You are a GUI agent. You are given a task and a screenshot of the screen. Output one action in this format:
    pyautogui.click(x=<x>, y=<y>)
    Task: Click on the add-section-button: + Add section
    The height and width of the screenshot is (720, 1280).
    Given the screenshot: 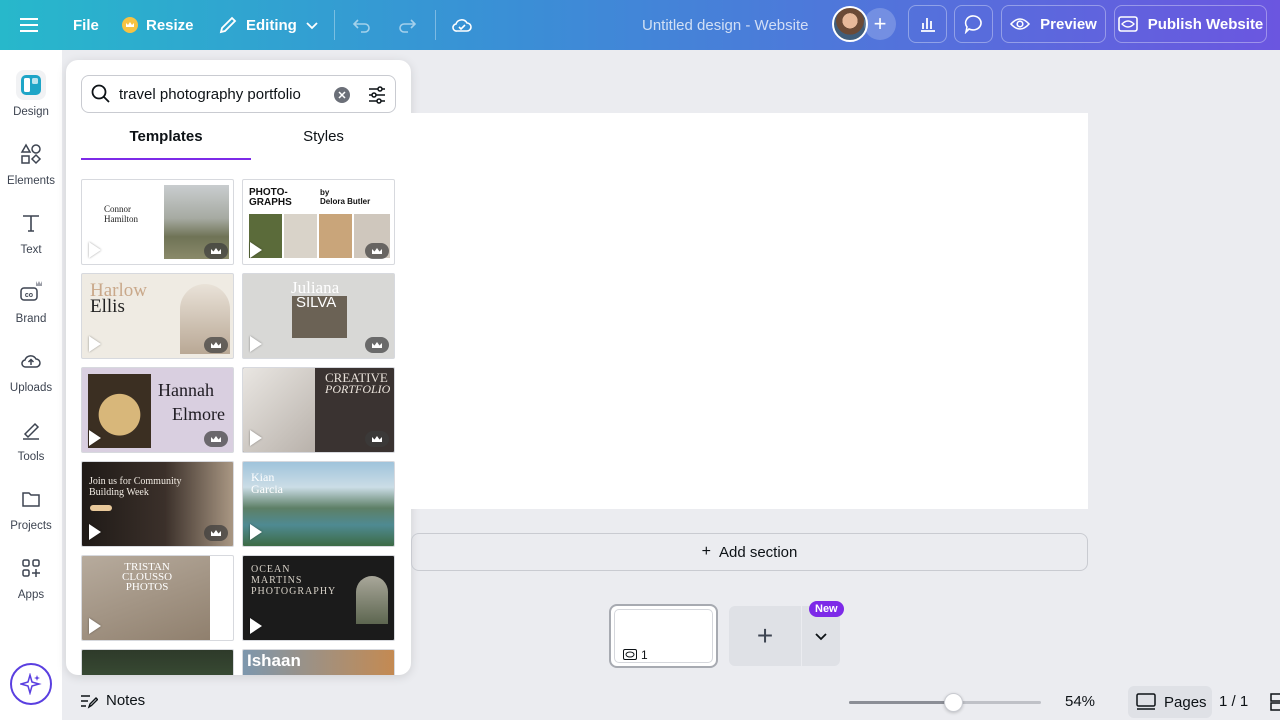 What is the action you would take?
    pyautogui.click(x=749, y=552)
    